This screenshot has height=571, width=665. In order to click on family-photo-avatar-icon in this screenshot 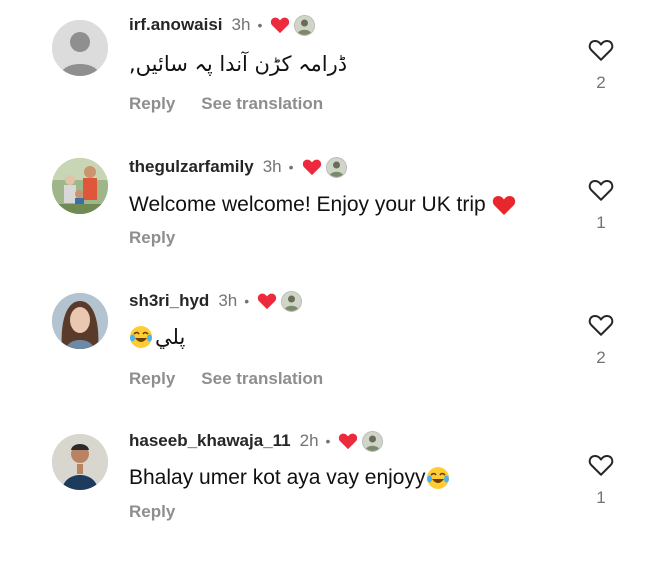, I will do `click(80, 186)`.